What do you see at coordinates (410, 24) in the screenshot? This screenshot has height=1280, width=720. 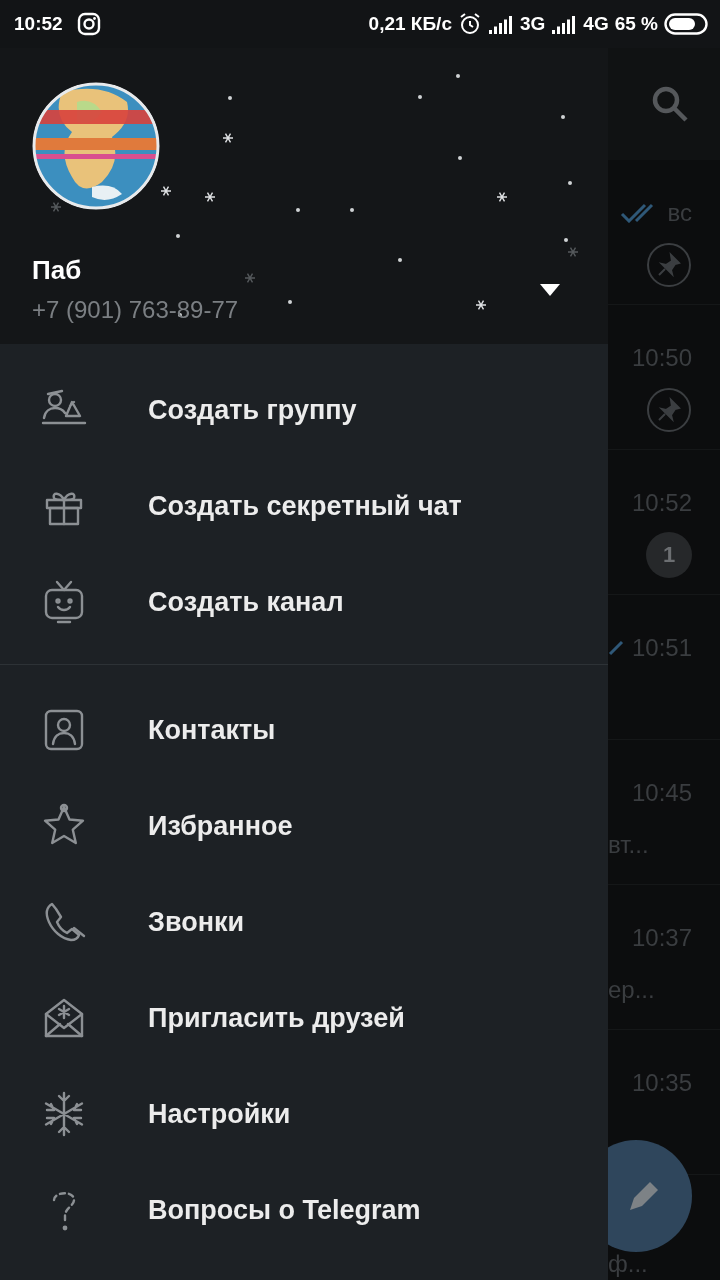 I see `network-speed: 0,21 КБ/с` at bounding box center [410, 24].